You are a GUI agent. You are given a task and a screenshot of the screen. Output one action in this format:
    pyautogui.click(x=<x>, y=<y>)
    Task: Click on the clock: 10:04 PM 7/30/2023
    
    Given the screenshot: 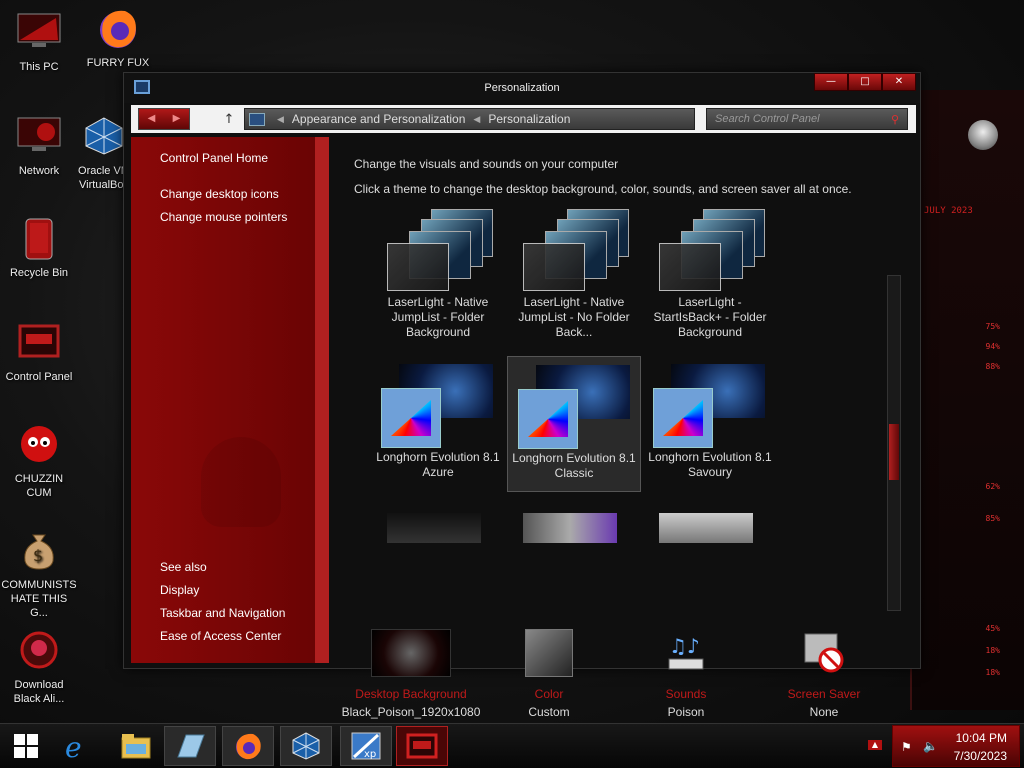 What is the action you would take?
    pyautogui.click(x=980, y=747)
    